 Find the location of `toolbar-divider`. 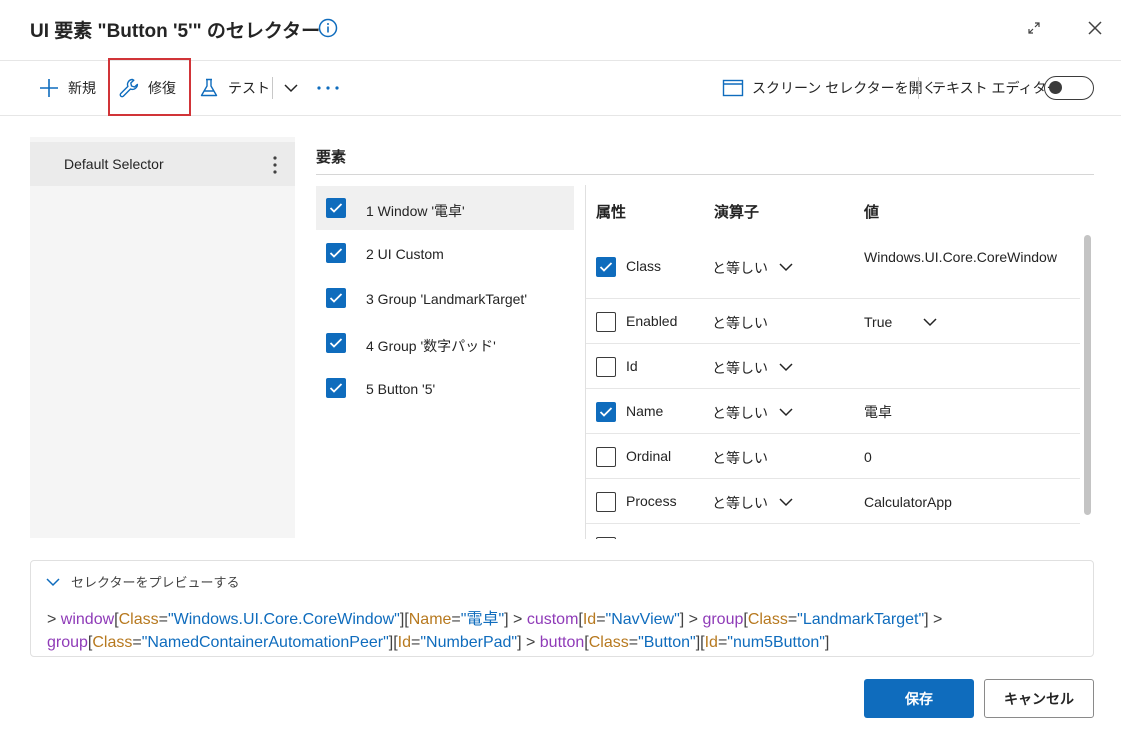

toolbar-divider is located at coordinates (918, 88).